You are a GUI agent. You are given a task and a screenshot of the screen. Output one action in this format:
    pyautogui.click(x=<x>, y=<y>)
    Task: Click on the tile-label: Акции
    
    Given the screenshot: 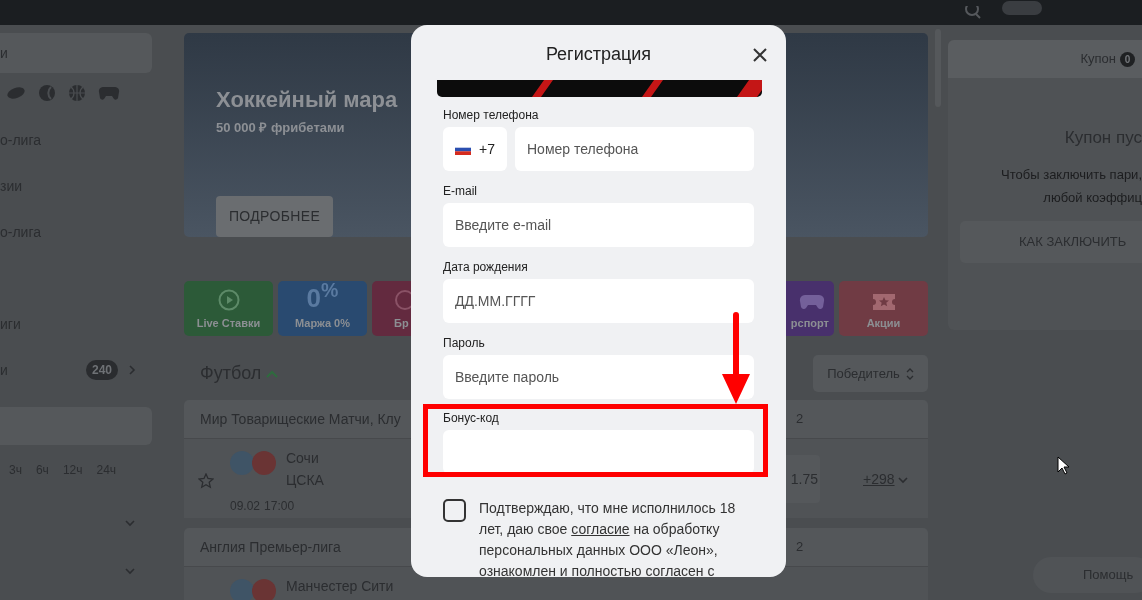 What is the action you would take?
    pyautogui.click(x=883, y=323)
    